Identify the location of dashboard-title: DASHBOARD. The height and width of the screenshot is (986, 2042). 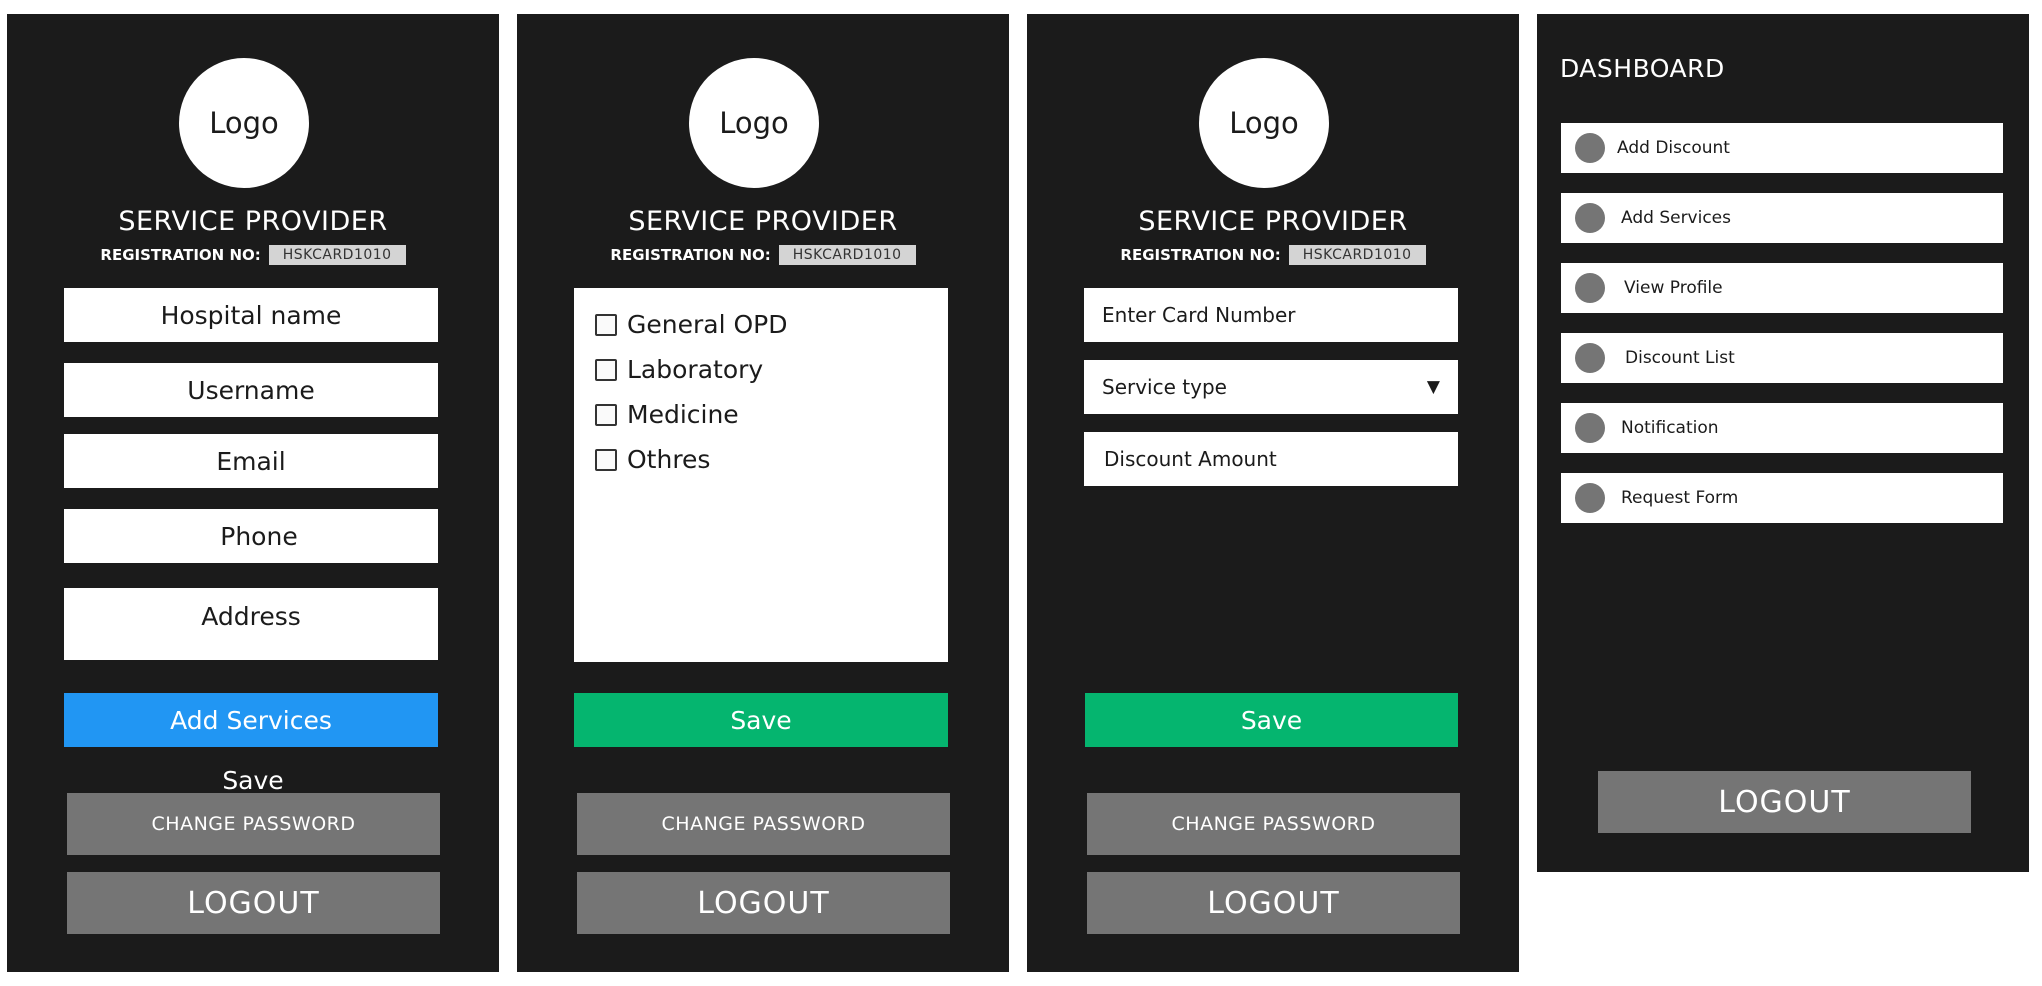
(1642, 68).